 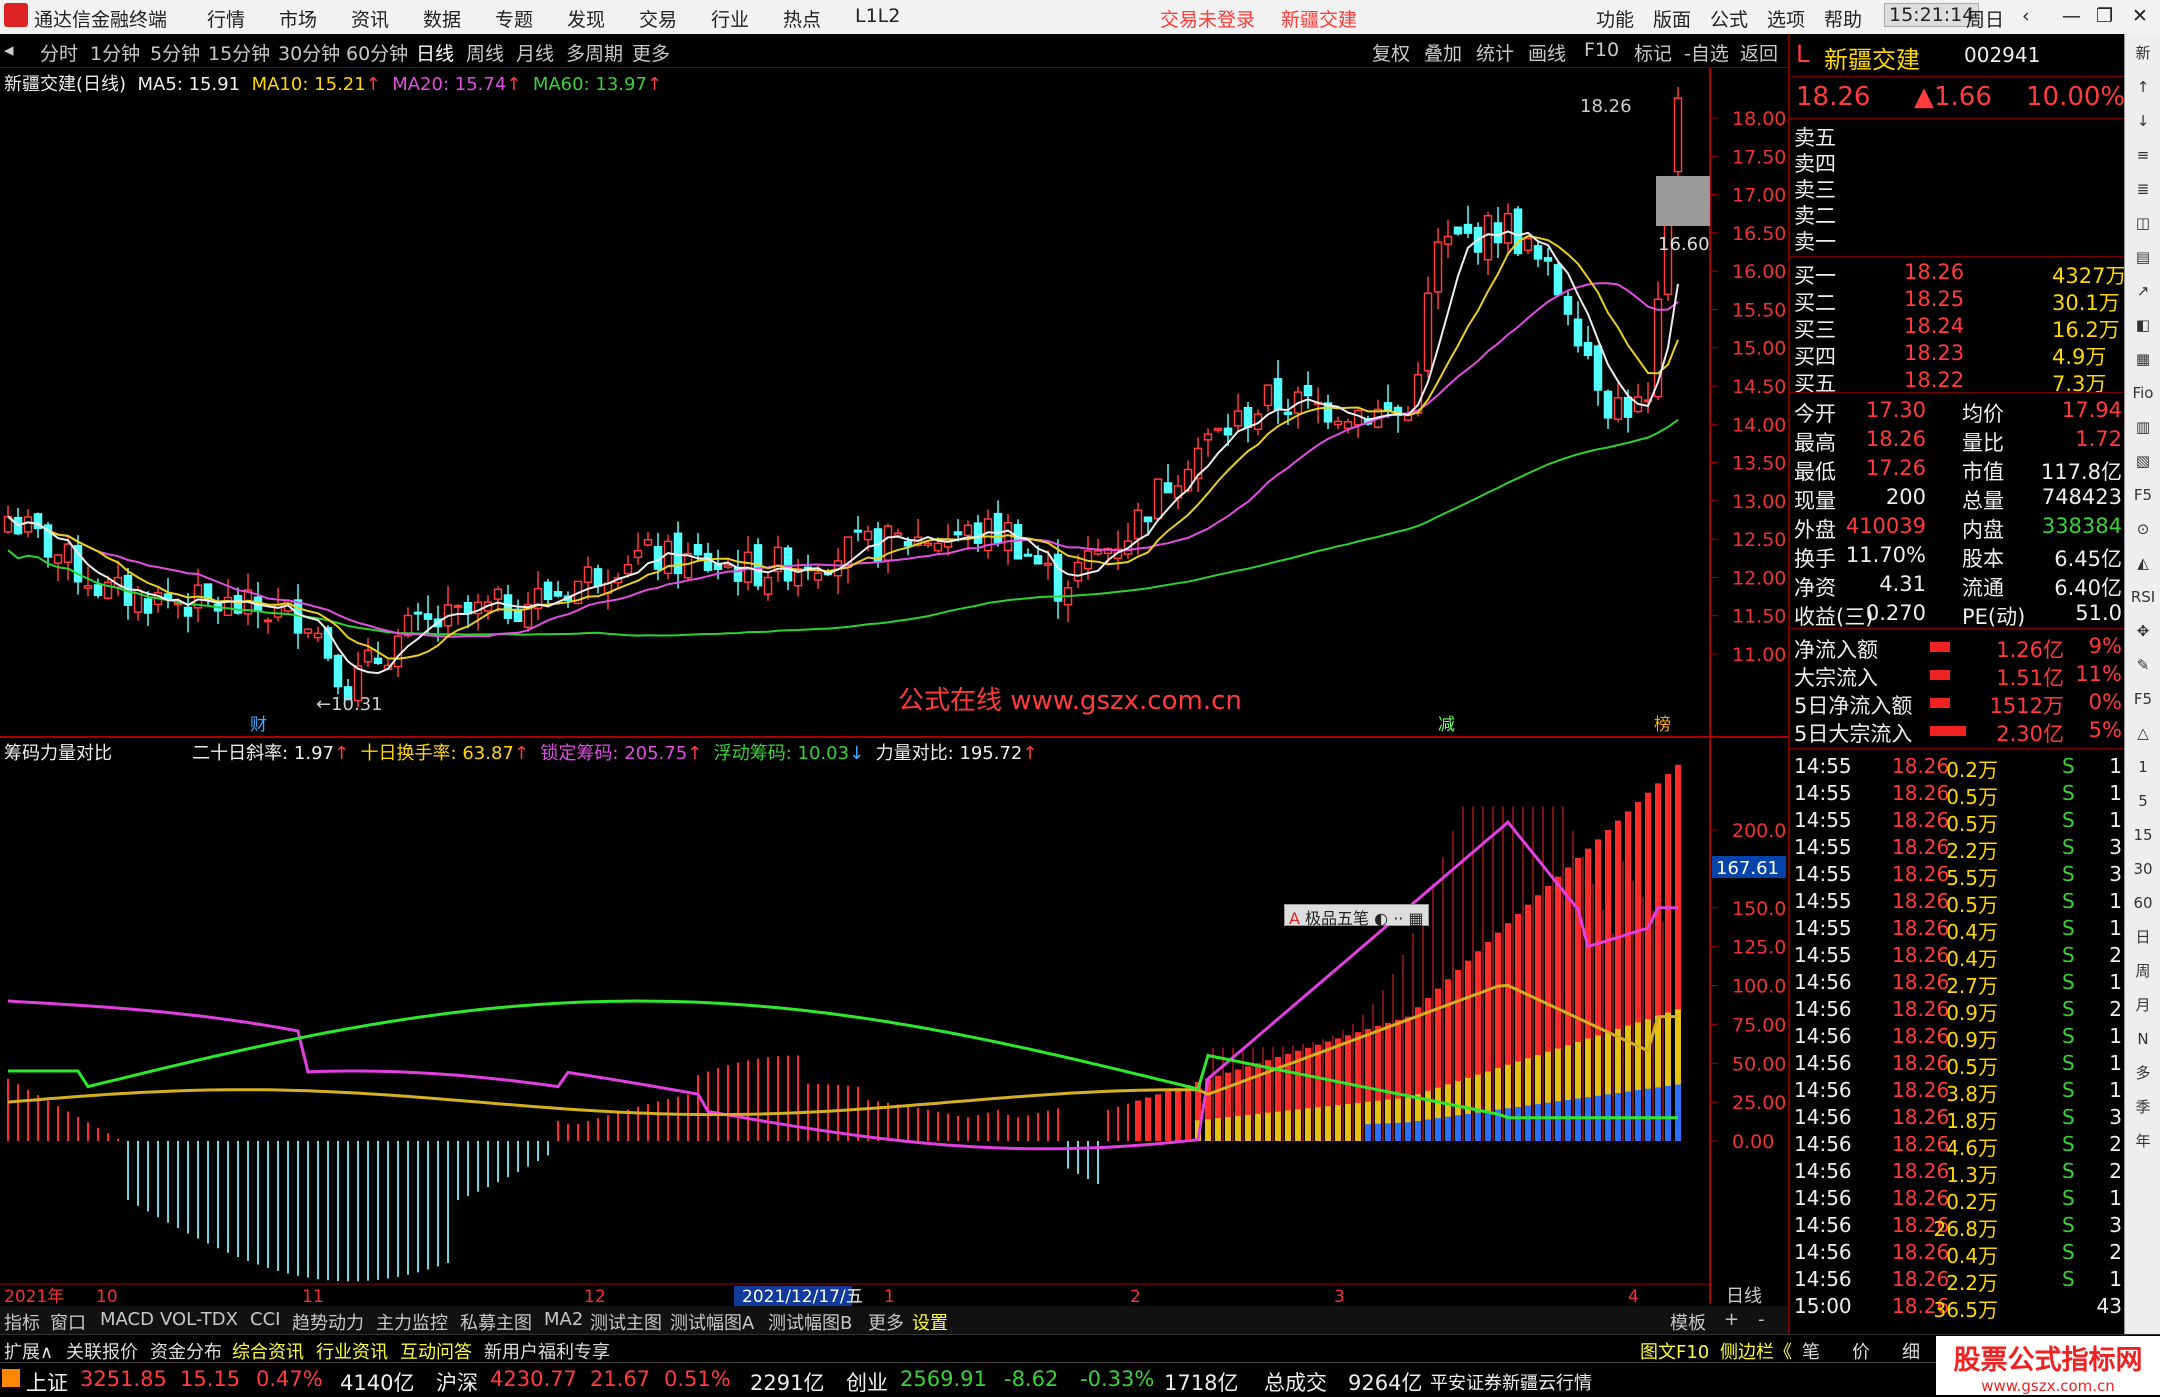 What do you see at coordinates (2143, 359) in the screenshot?
I see `sidebar-tool-icon: ▦` at bounding box center [2143, 359].